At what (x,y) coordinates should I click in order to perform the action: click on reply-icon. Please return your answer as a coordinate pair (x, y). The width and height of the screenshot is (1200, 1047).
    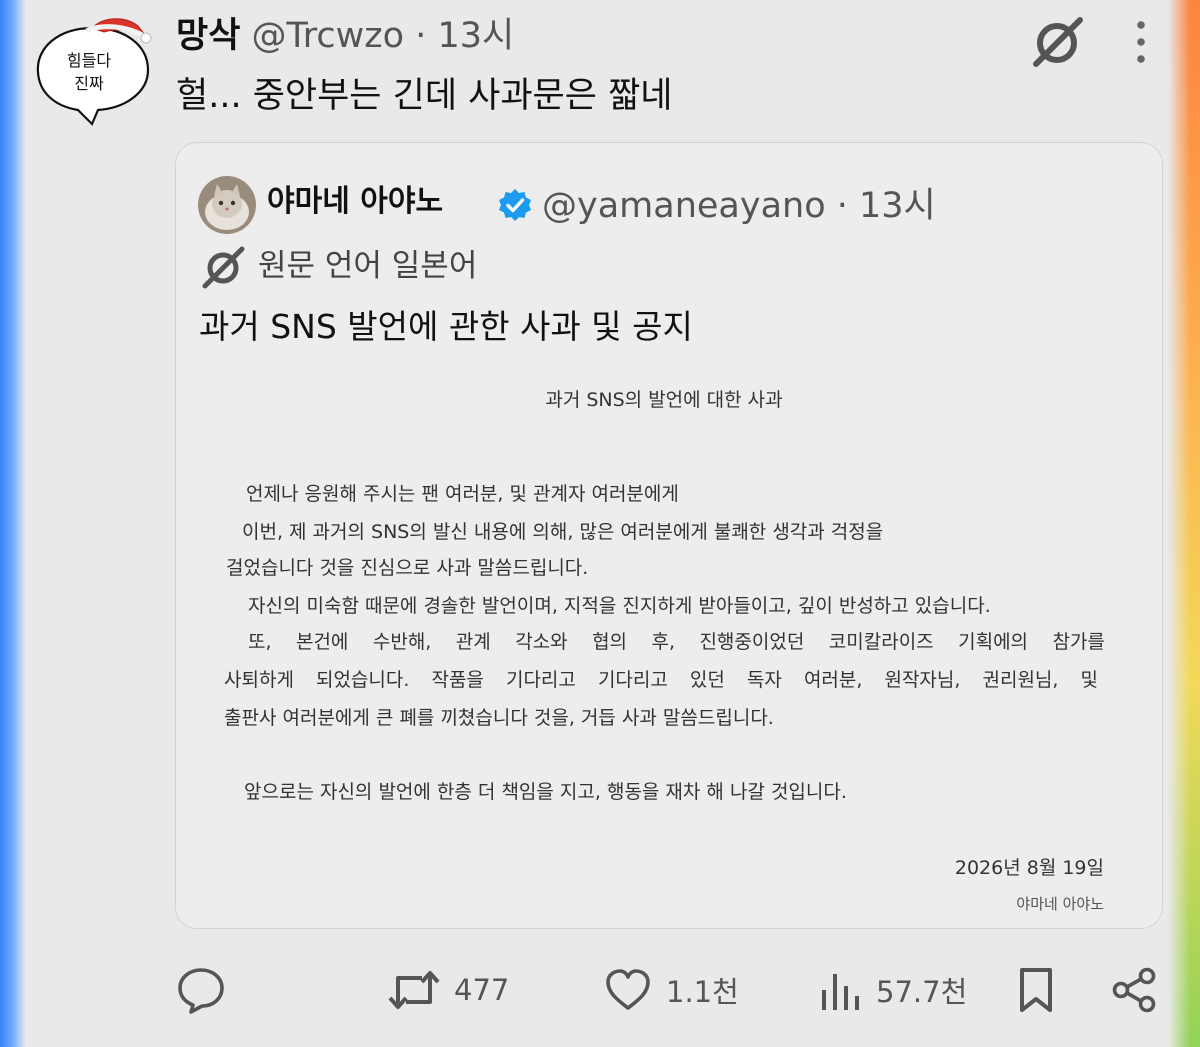
    Looking at the image, I should click on (201, 991).